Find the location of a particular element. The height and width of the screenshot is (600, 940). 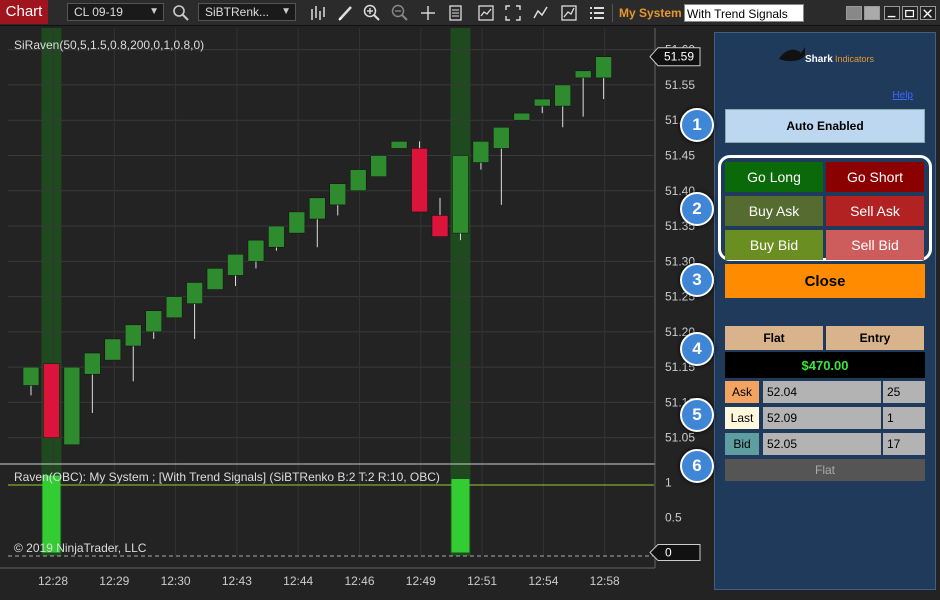

buy-ask-button: Buy Ask is located at coordinates (774, 211).